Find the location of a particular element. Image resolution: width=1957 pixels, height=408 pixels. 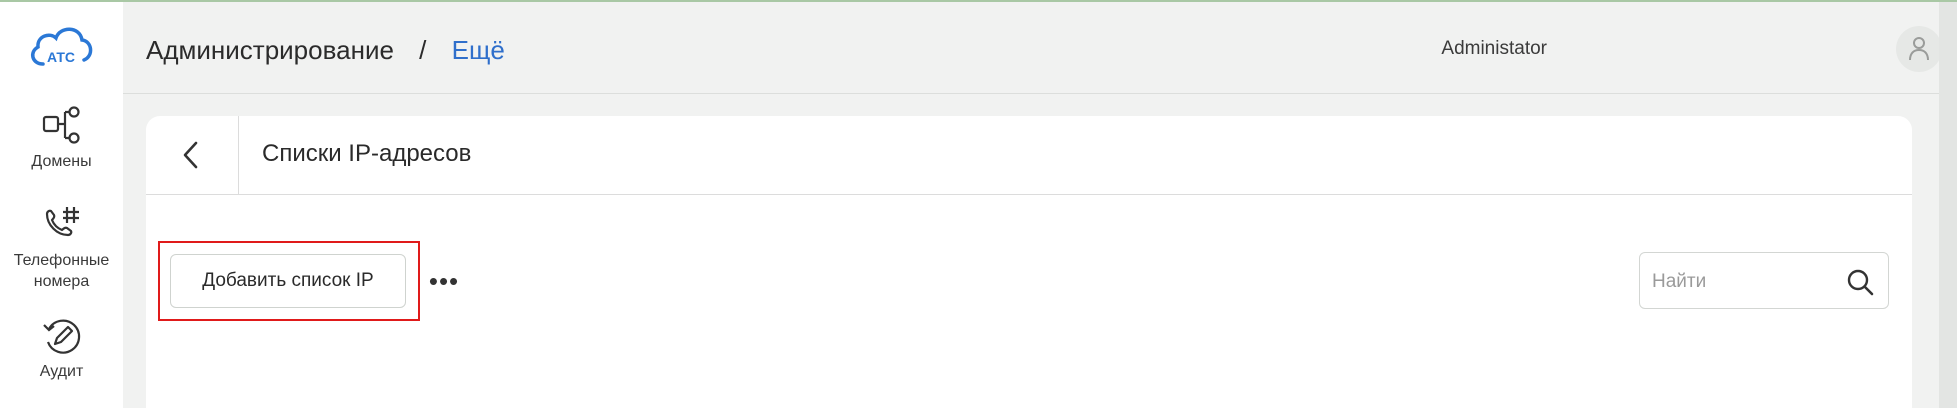

search-box is located at coordinates (1764, 280).